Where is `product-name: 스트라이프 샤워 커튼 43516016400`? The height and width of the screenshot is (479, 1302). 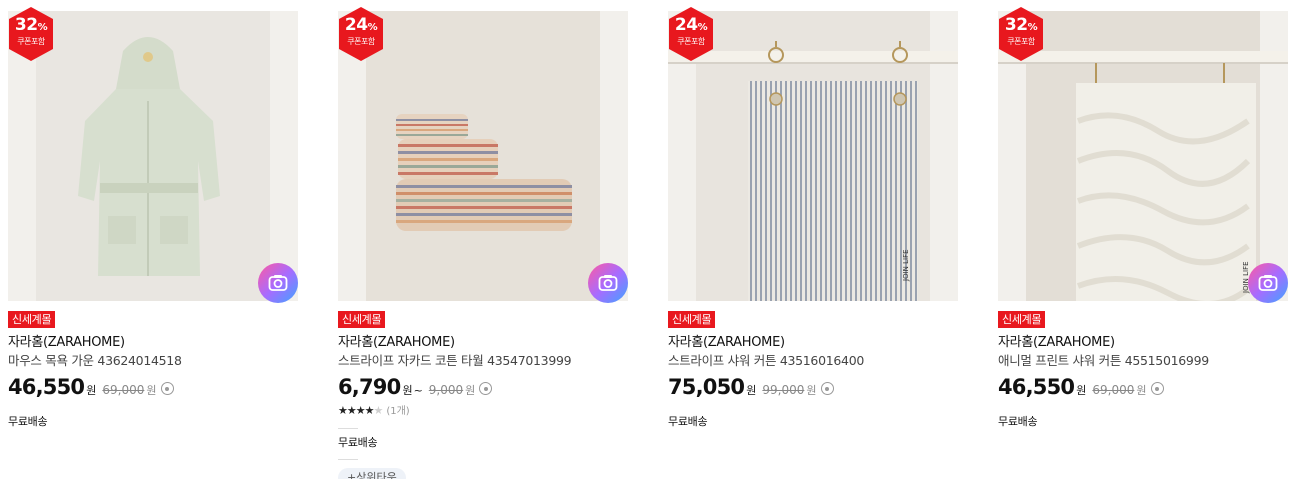 product-name: 스트라이프 샤워 커튼 43516016400 is located at coordinates (766, 360).